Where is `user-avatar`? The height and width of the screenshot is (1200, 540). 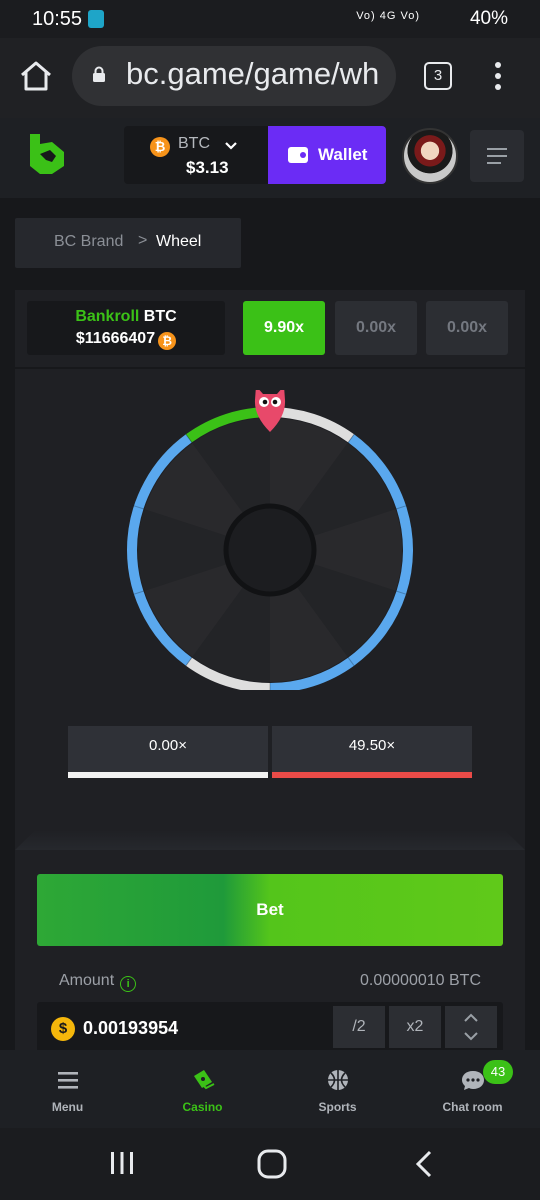 user-avatar is located at coordinates (430, 156).